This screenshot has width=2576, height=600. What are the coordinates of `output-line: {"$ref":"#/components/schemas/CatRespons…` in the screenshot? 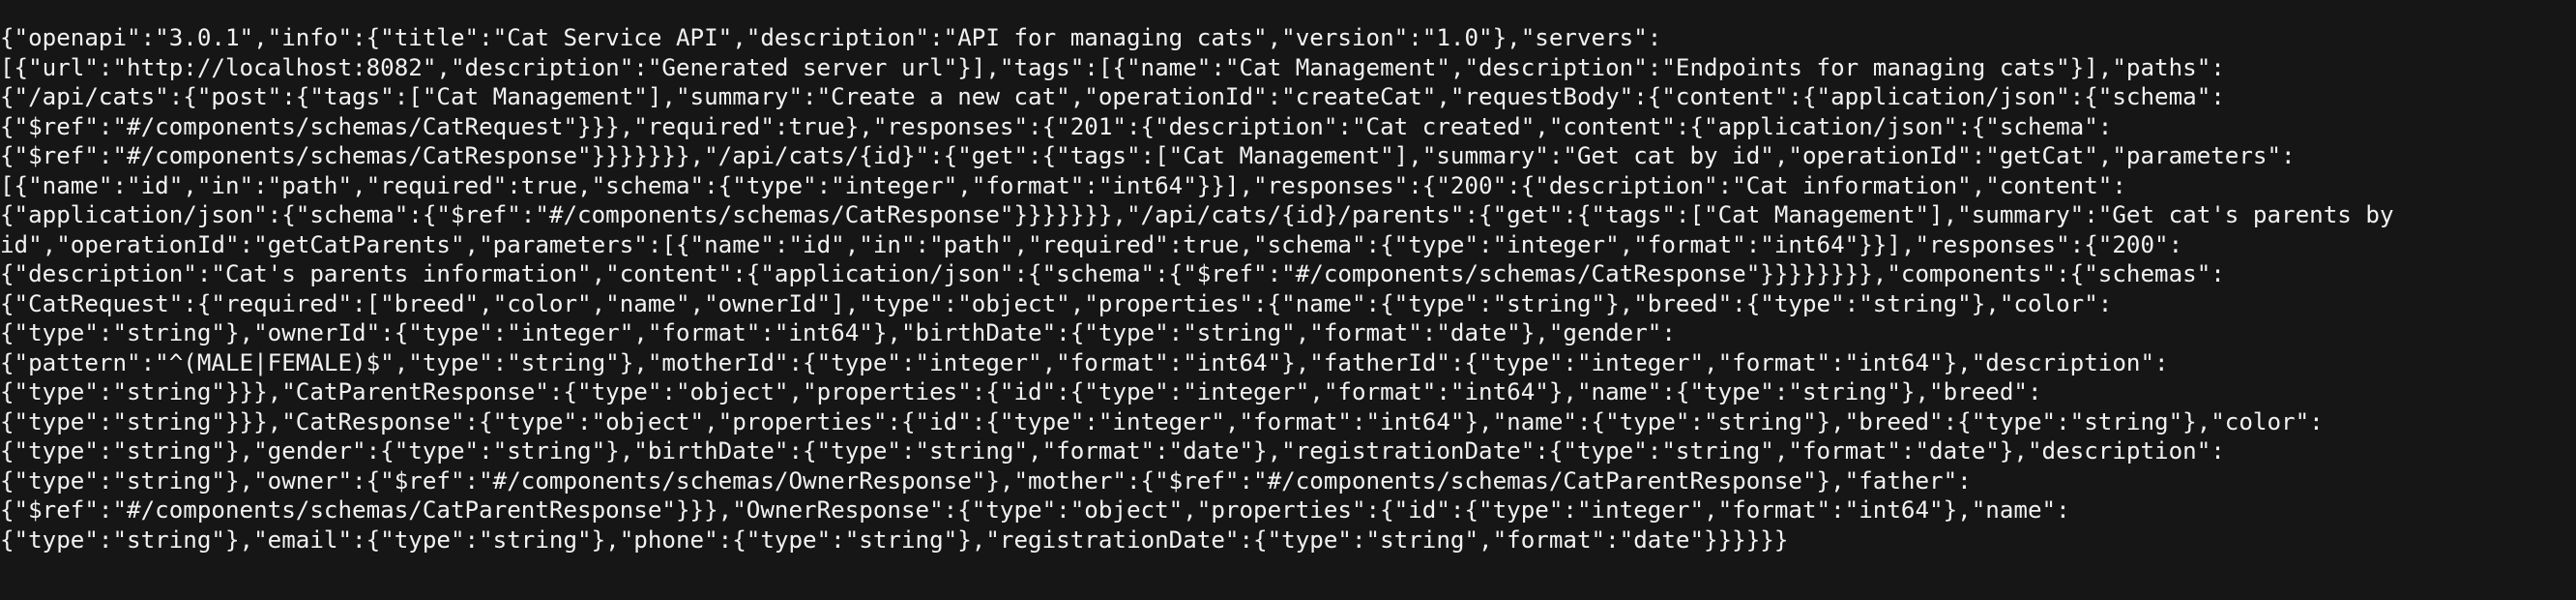 It's located at (1148, 155).